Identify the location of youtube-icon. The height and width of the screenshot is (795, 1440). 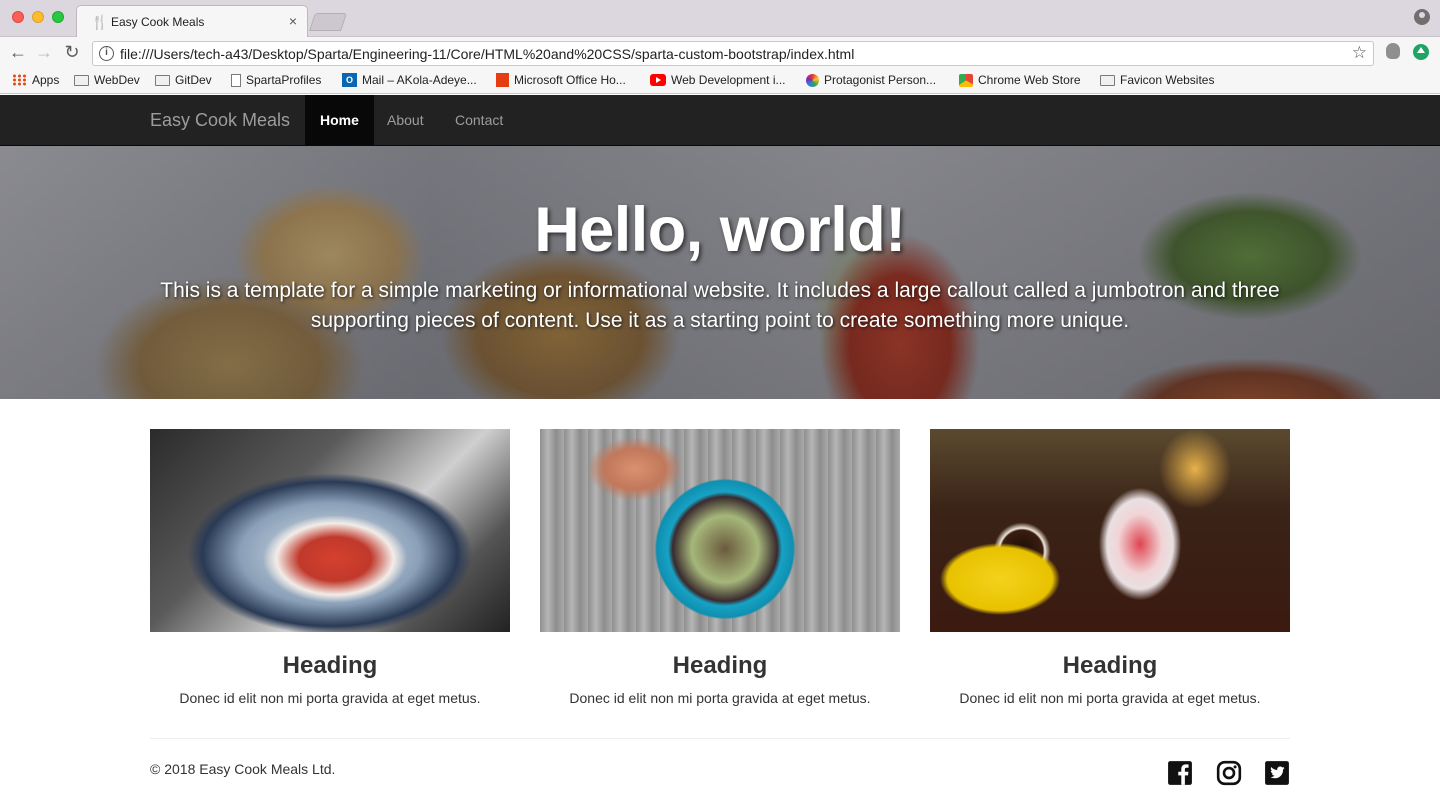
(658, 80).